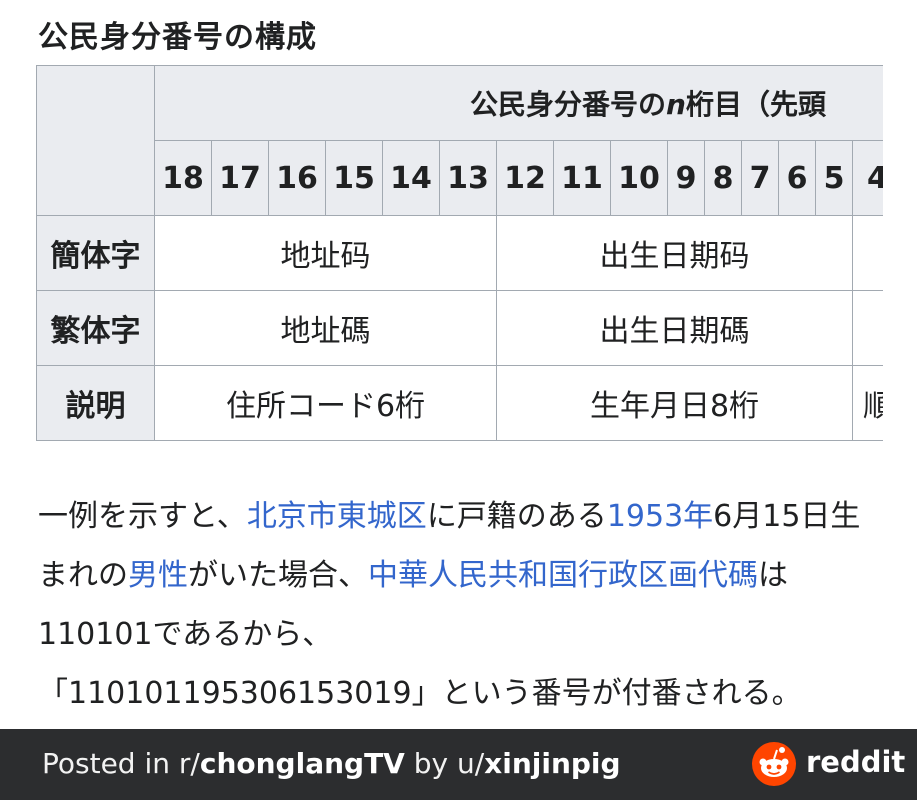 This screenshot has height=800, width=917. What do you see at coordinates (723, 178) in the screenshot?
I see `digit-header: 8` at bounding box center [723, 178].